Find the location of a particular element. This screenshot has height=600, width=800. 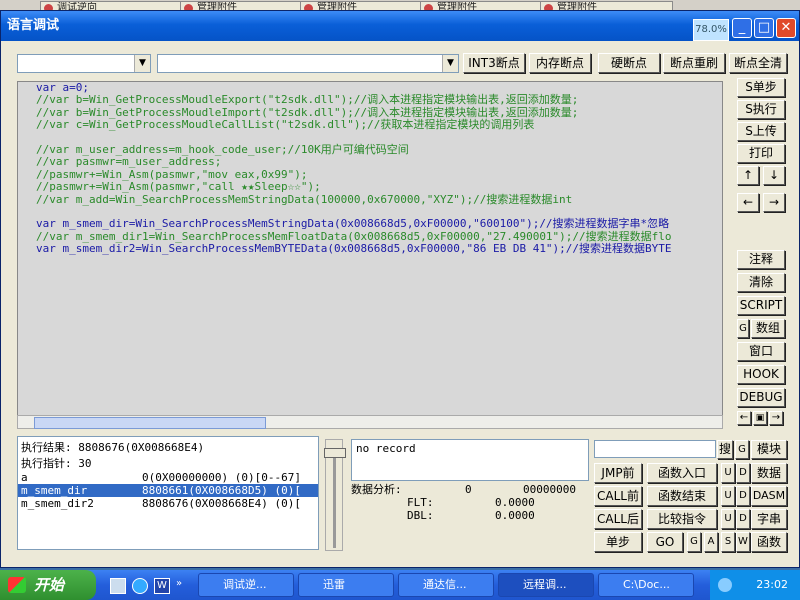

call-before-button: CALL前 is located at coordinates (618, 496).